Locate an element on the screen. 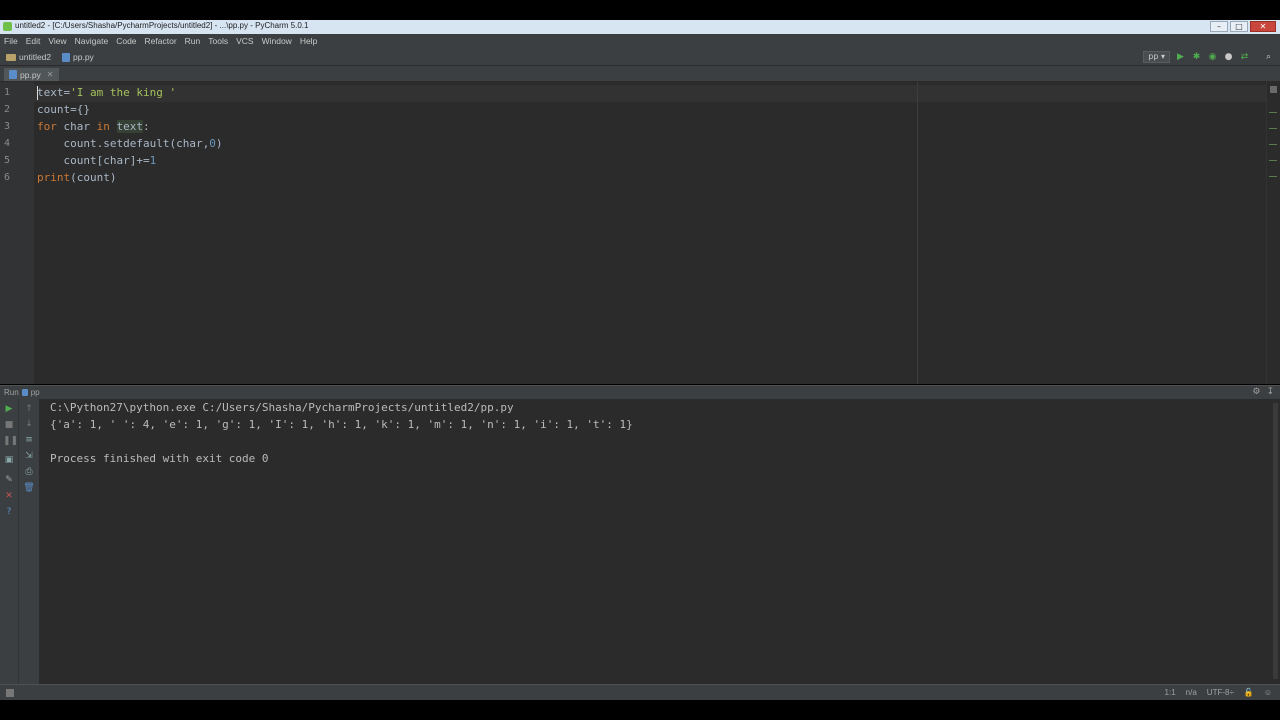 This screenshot has width=1280, height=720. text-caret is located at coordinates (37, 93).